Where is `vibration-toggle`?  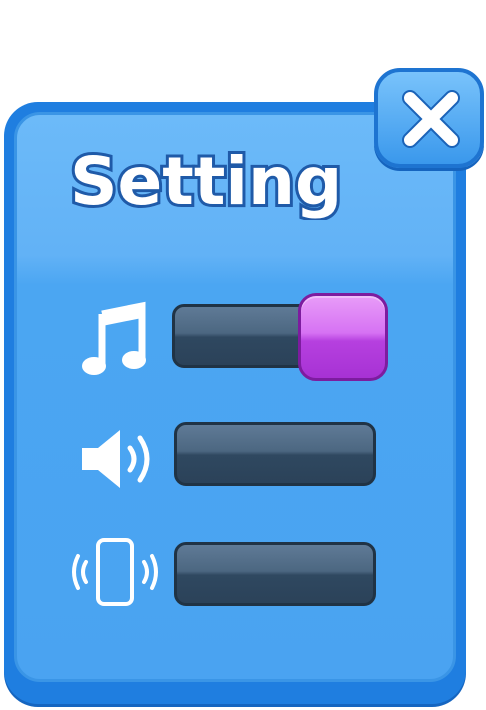 vibration-toggle is located at coordinates (275, 574).